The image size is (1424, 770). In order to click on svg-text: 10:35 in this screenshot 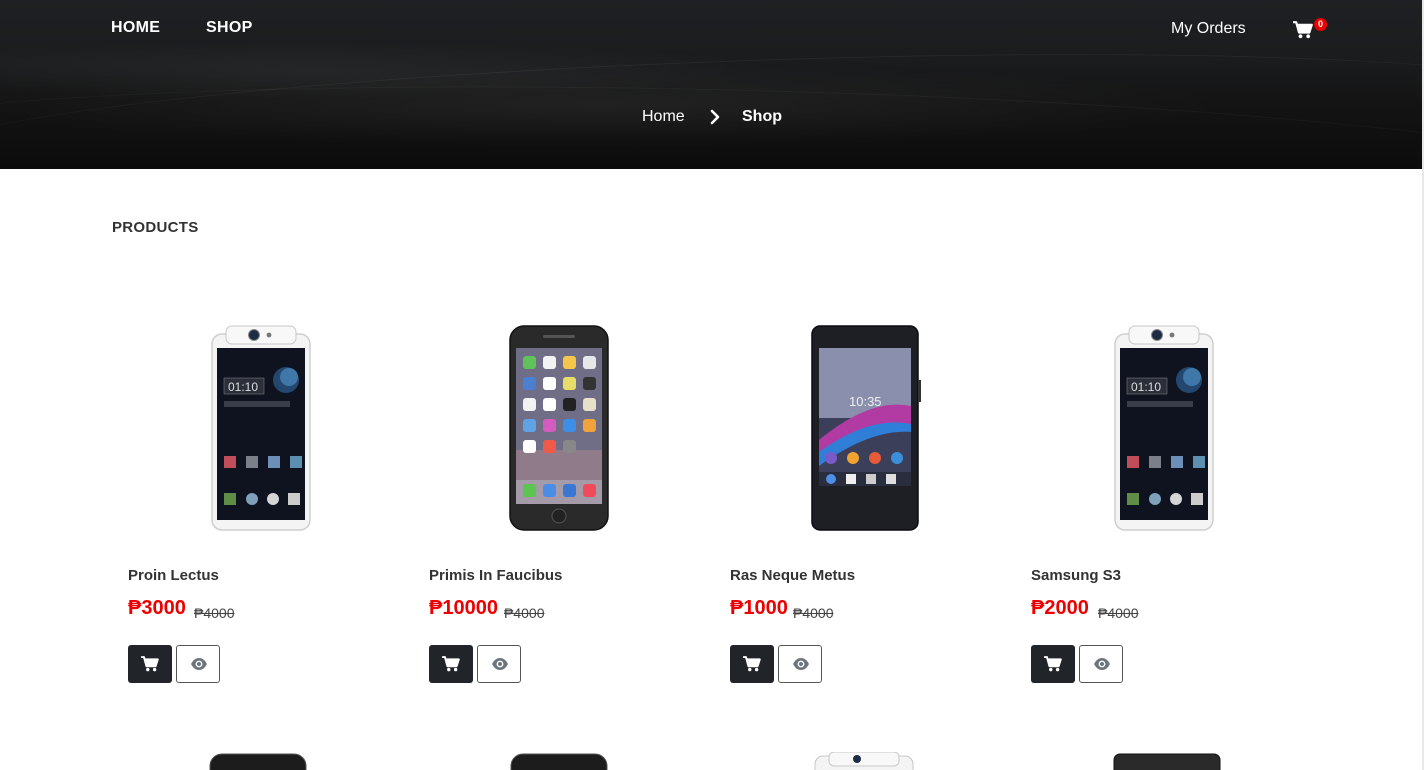, I will do `click(865, 401)`.